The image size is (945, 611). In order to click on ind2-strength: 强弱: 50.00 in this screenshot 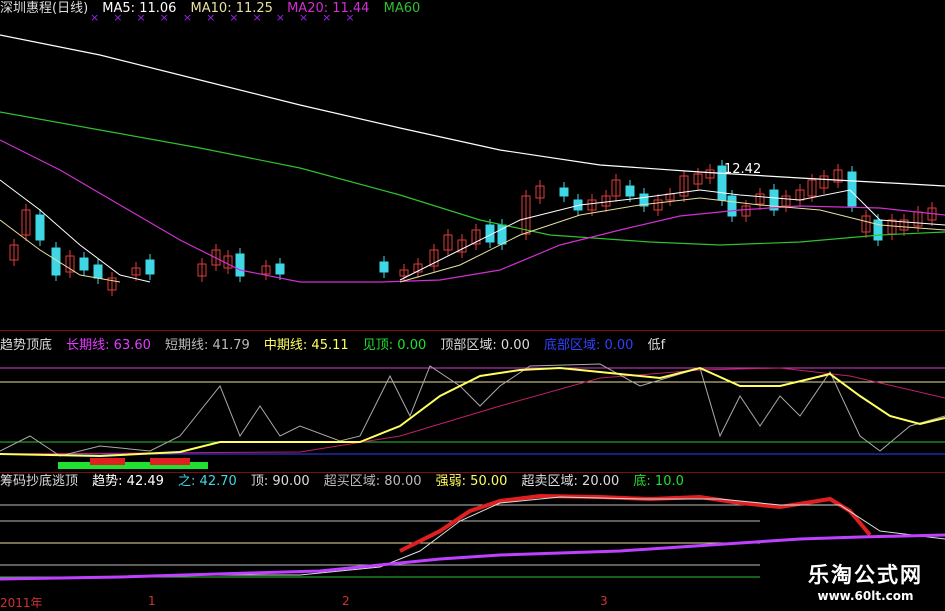, I will do `click(471, 481)`.